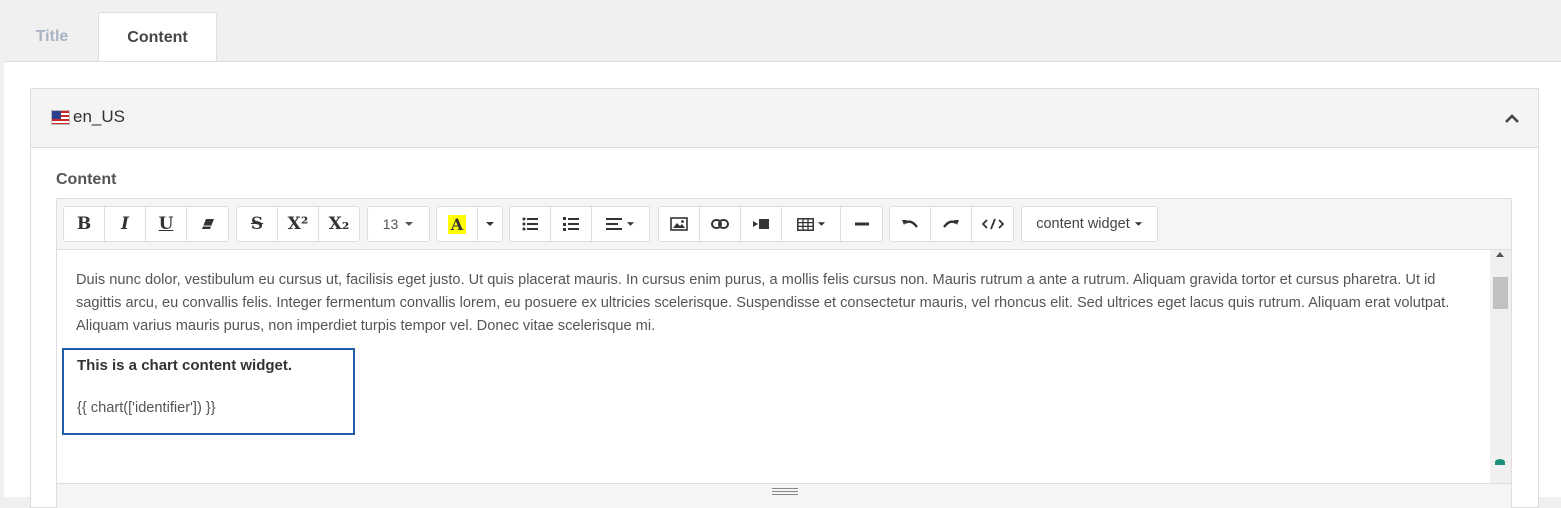  What do you see at coordinates (1500, 462) in the screenshot?
I see `grammar-check-icon` at bounding box center [1500, 462].